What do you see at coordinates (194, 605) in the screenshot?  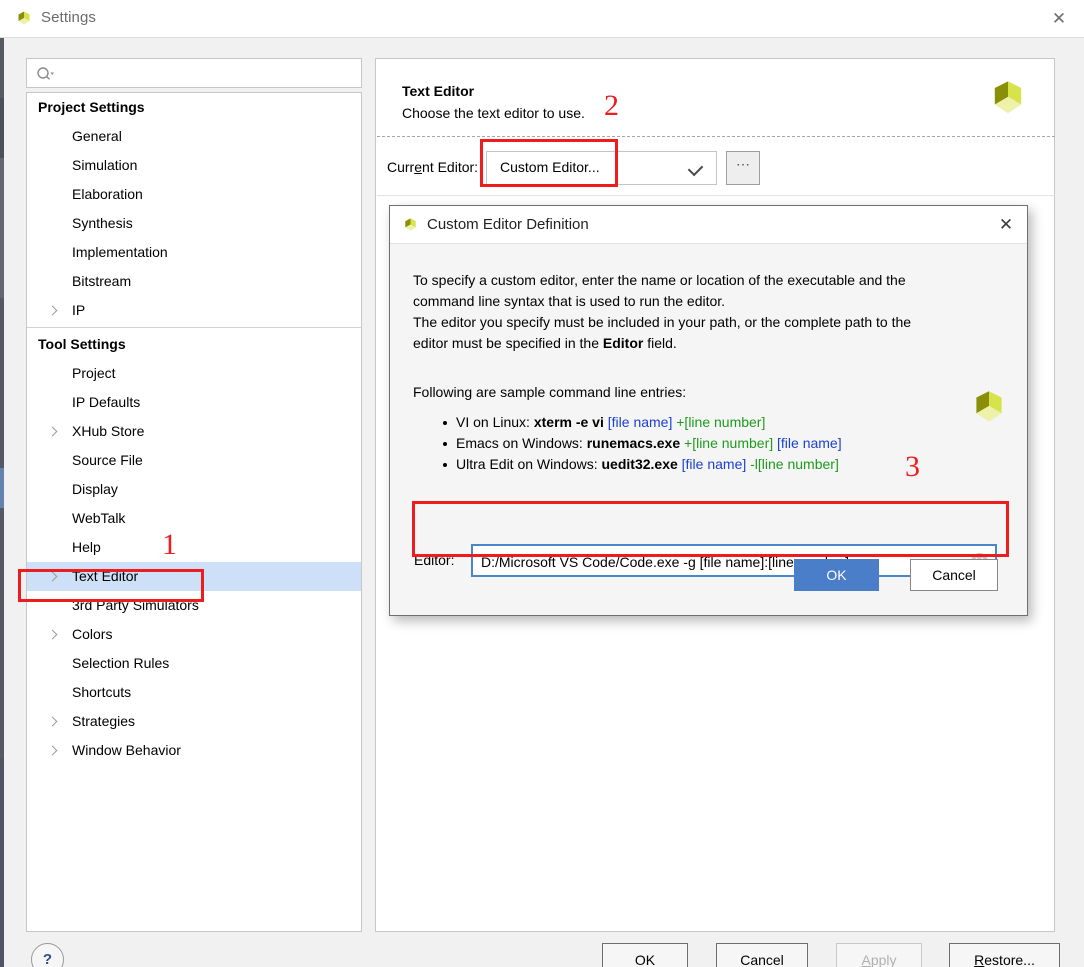 I see `sidebar-item-3rd-party-simulators: 3rd Party Simulators` at bounding box center [194, 605].